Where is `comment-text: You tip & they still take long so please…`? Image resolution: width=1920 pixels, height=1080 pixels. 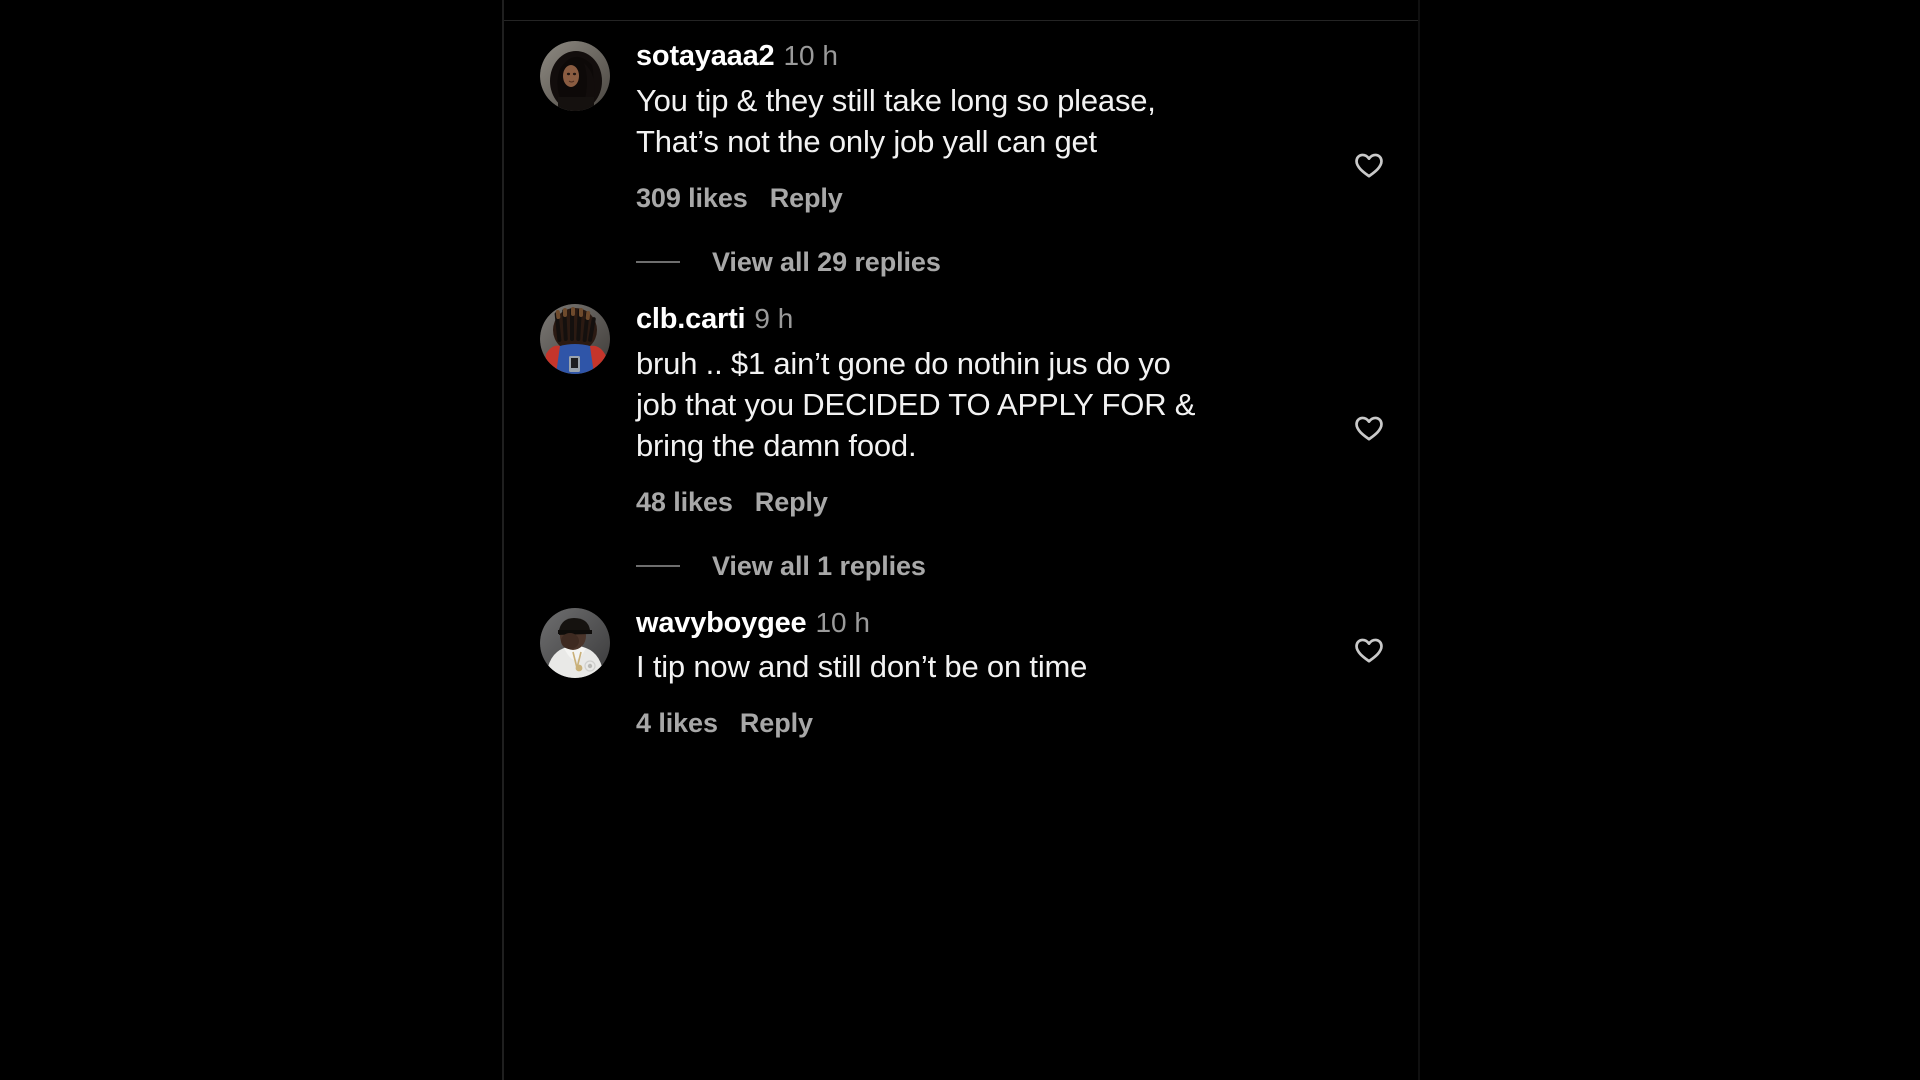
comment-text: You tip & they still take long so please… is located at coordinates (896, 120).